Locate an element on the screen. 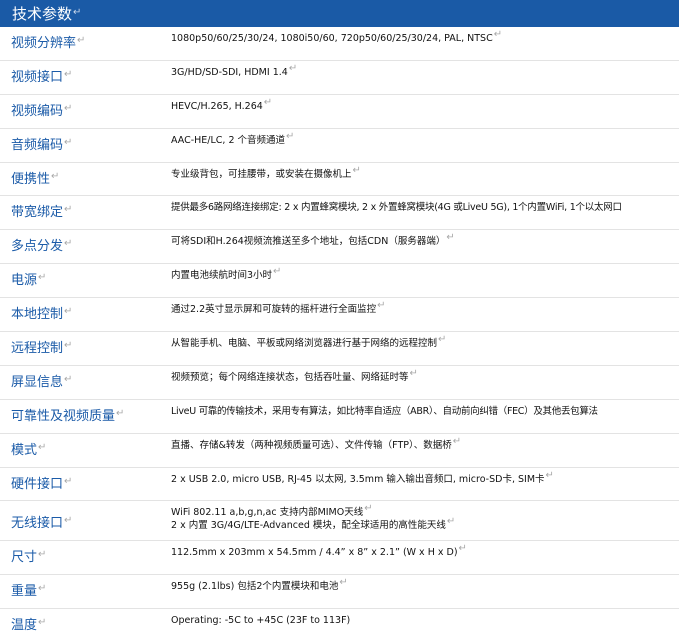 This screenshot has height=643, width=679. spec-label: 多点分发↵ is located at coordinates (42, 246).